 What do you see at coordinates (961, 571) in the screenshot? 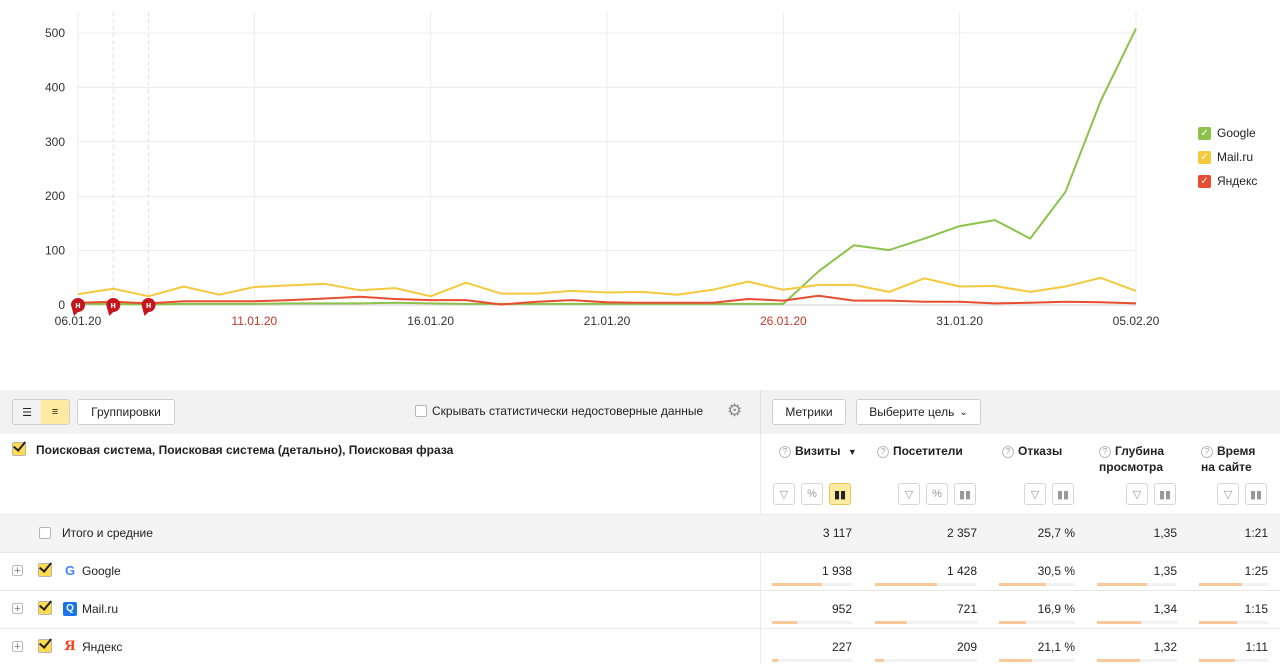
I see `cell-visitors: 1 428` at bounding box center [961, 571].